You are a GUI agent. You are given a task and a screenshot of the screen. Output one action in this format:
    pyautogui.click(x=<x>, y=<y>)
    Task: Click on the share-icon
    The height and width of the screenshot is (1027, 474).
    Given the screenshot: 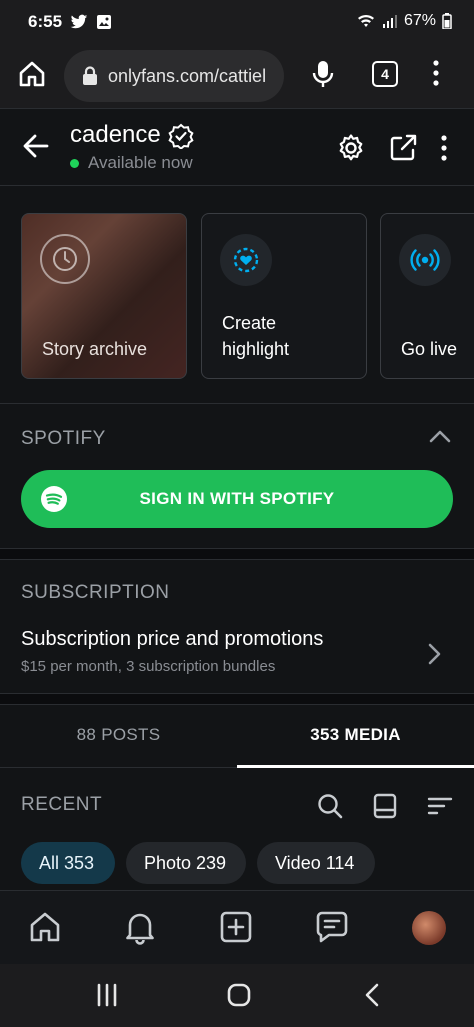 What is the action you would take?
    pyautogui.click(x=403, y=148)
    